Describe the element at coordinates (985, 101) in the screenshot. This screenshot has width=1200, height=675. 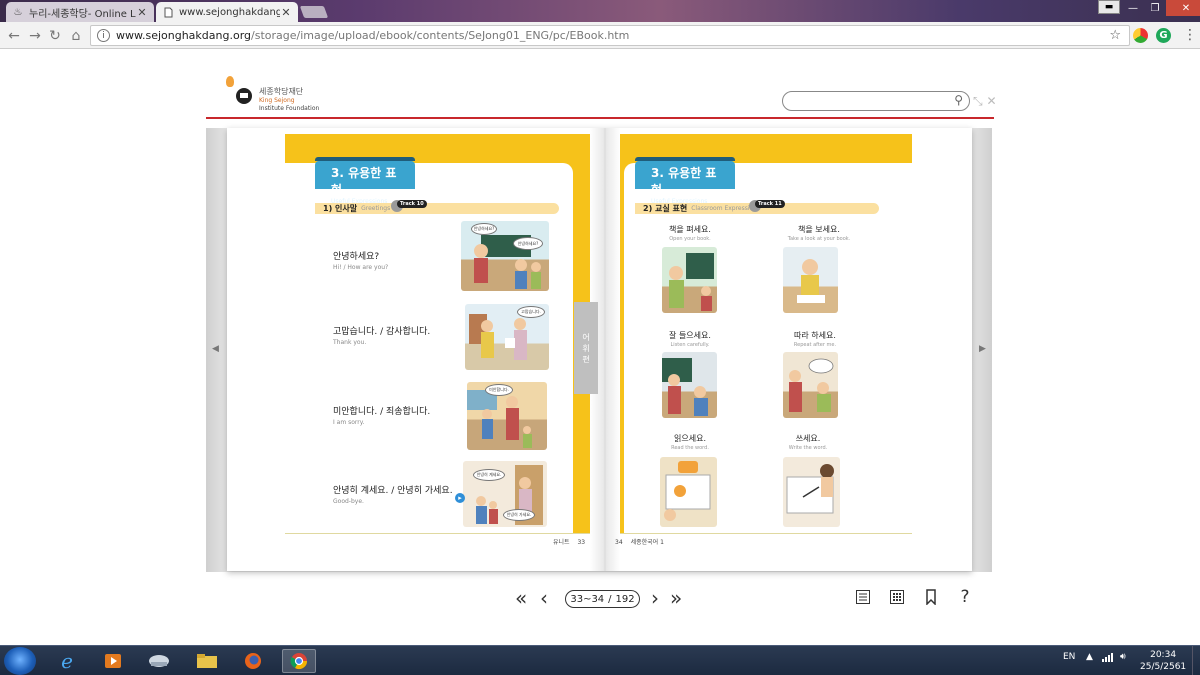
I see `fullscreen-close-icons: ⤡ ✕` at that location.